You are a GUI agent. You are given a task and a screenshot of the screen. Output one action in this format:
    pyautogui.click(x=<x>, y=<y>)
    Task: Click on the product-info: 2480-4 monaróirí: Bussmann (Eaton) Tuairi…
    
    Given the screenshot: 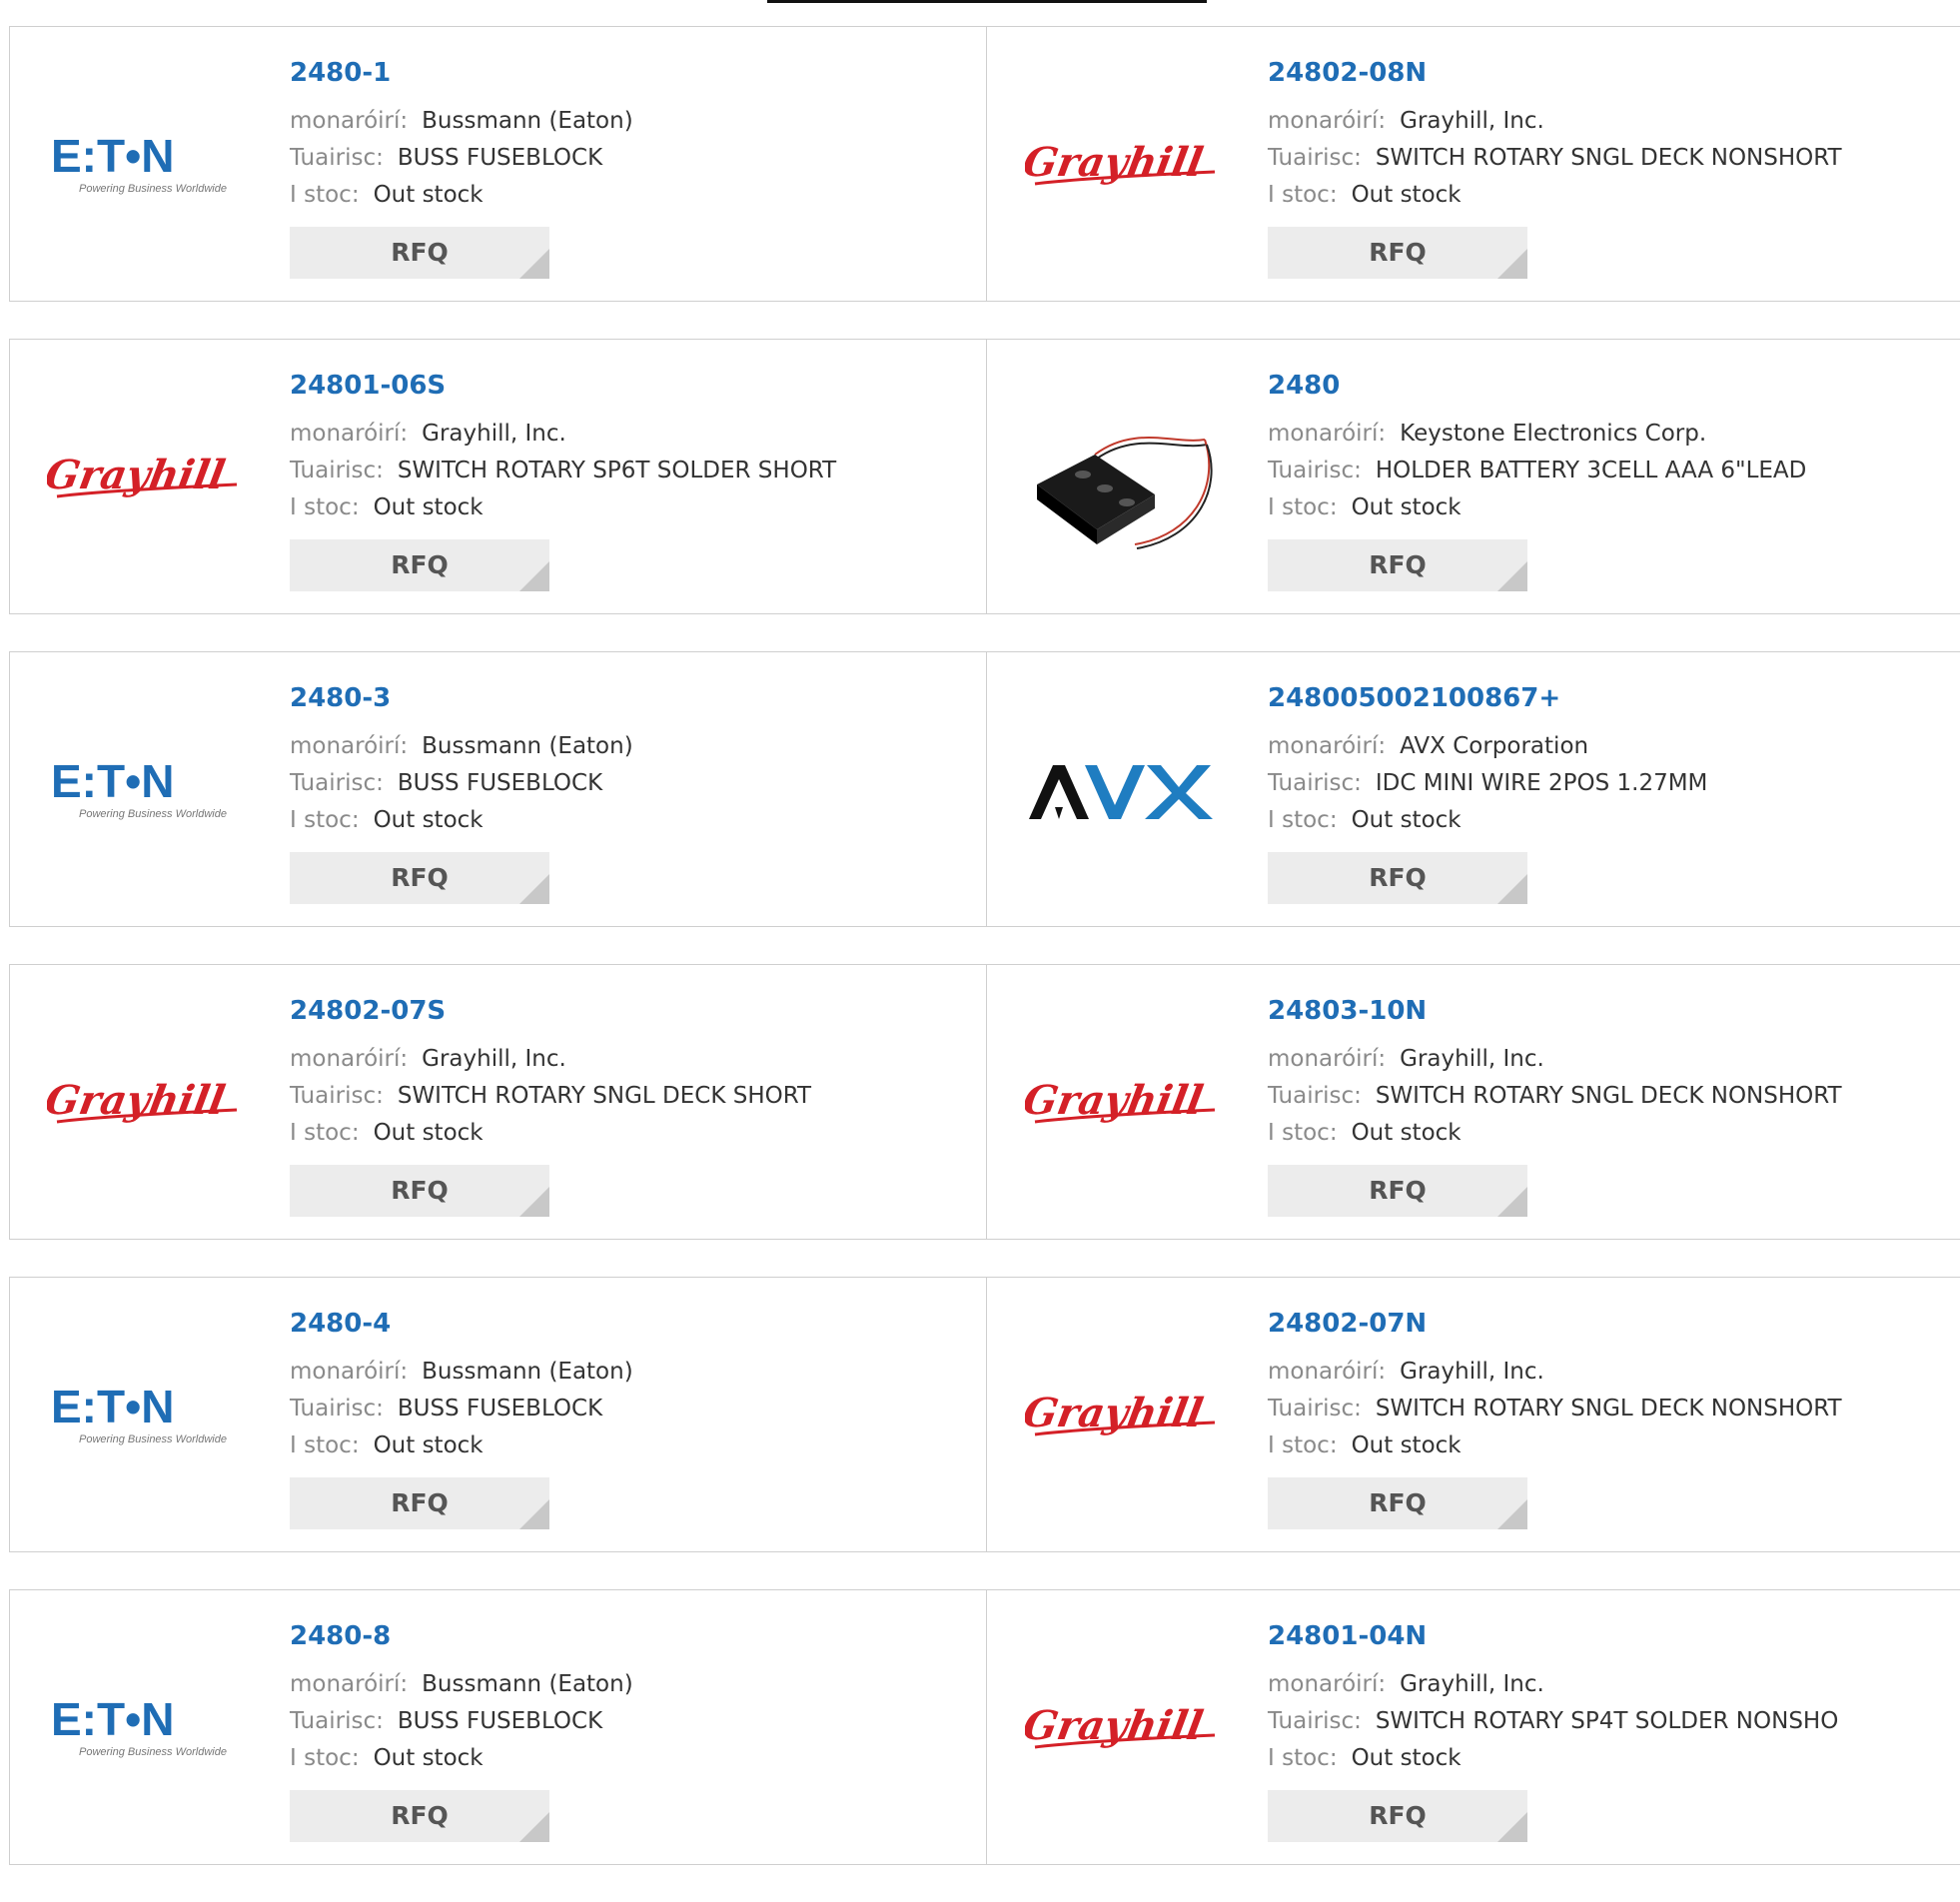 What is the action you would take?
    pyautogui.click(x=461, y=1386)
    